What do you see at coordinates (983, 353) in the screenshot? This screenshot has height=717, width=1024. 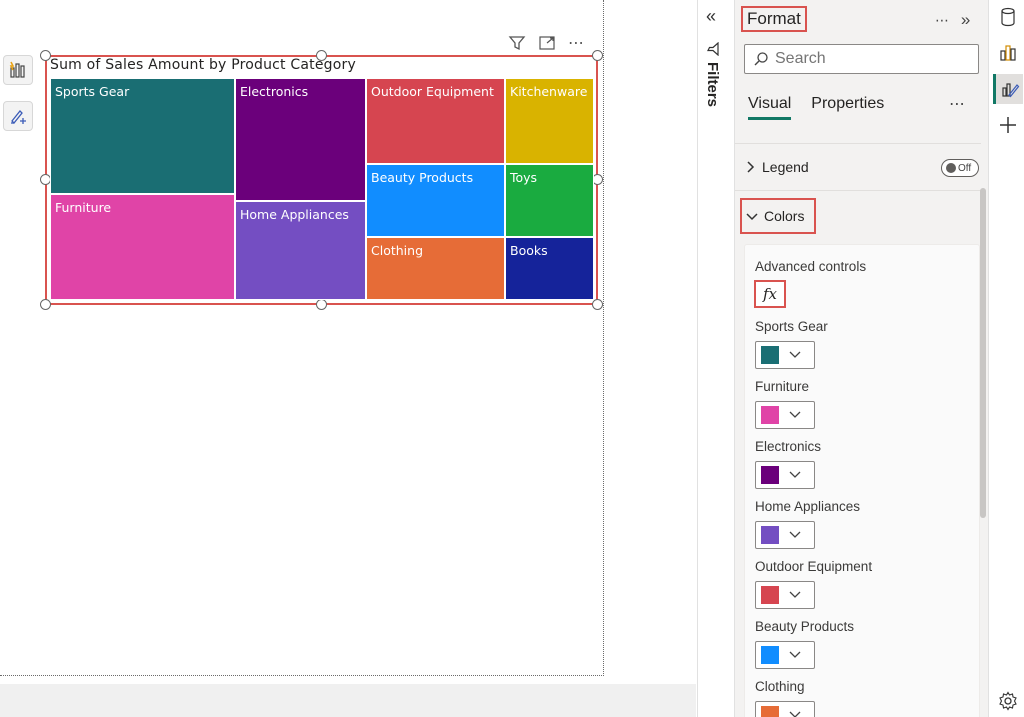 I see `format-pane-scrollbar` at bounding box center [983, 353].